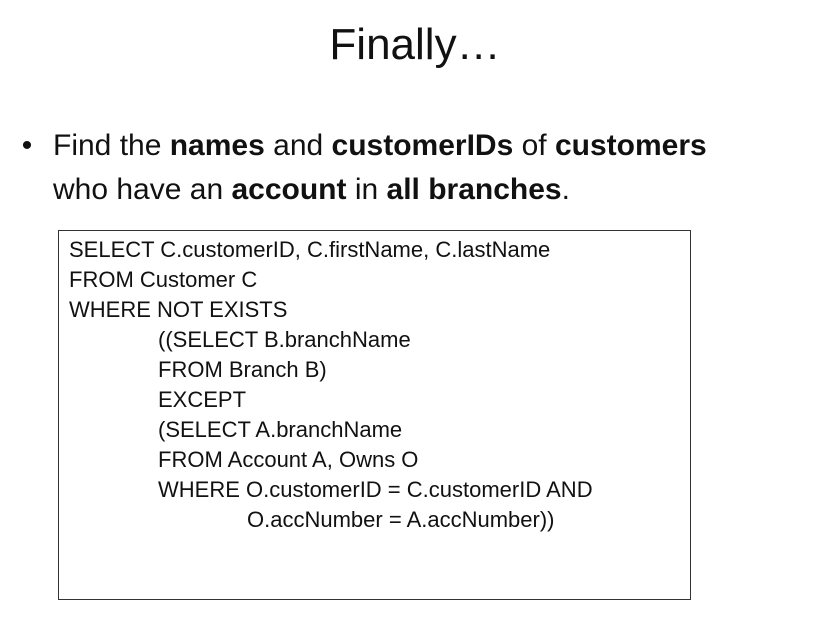  What do you see at coordinates (288, 459) in the screenshot?
I see `sql-line: FROM Account A, Owns O` at bounding box center [288, 459].